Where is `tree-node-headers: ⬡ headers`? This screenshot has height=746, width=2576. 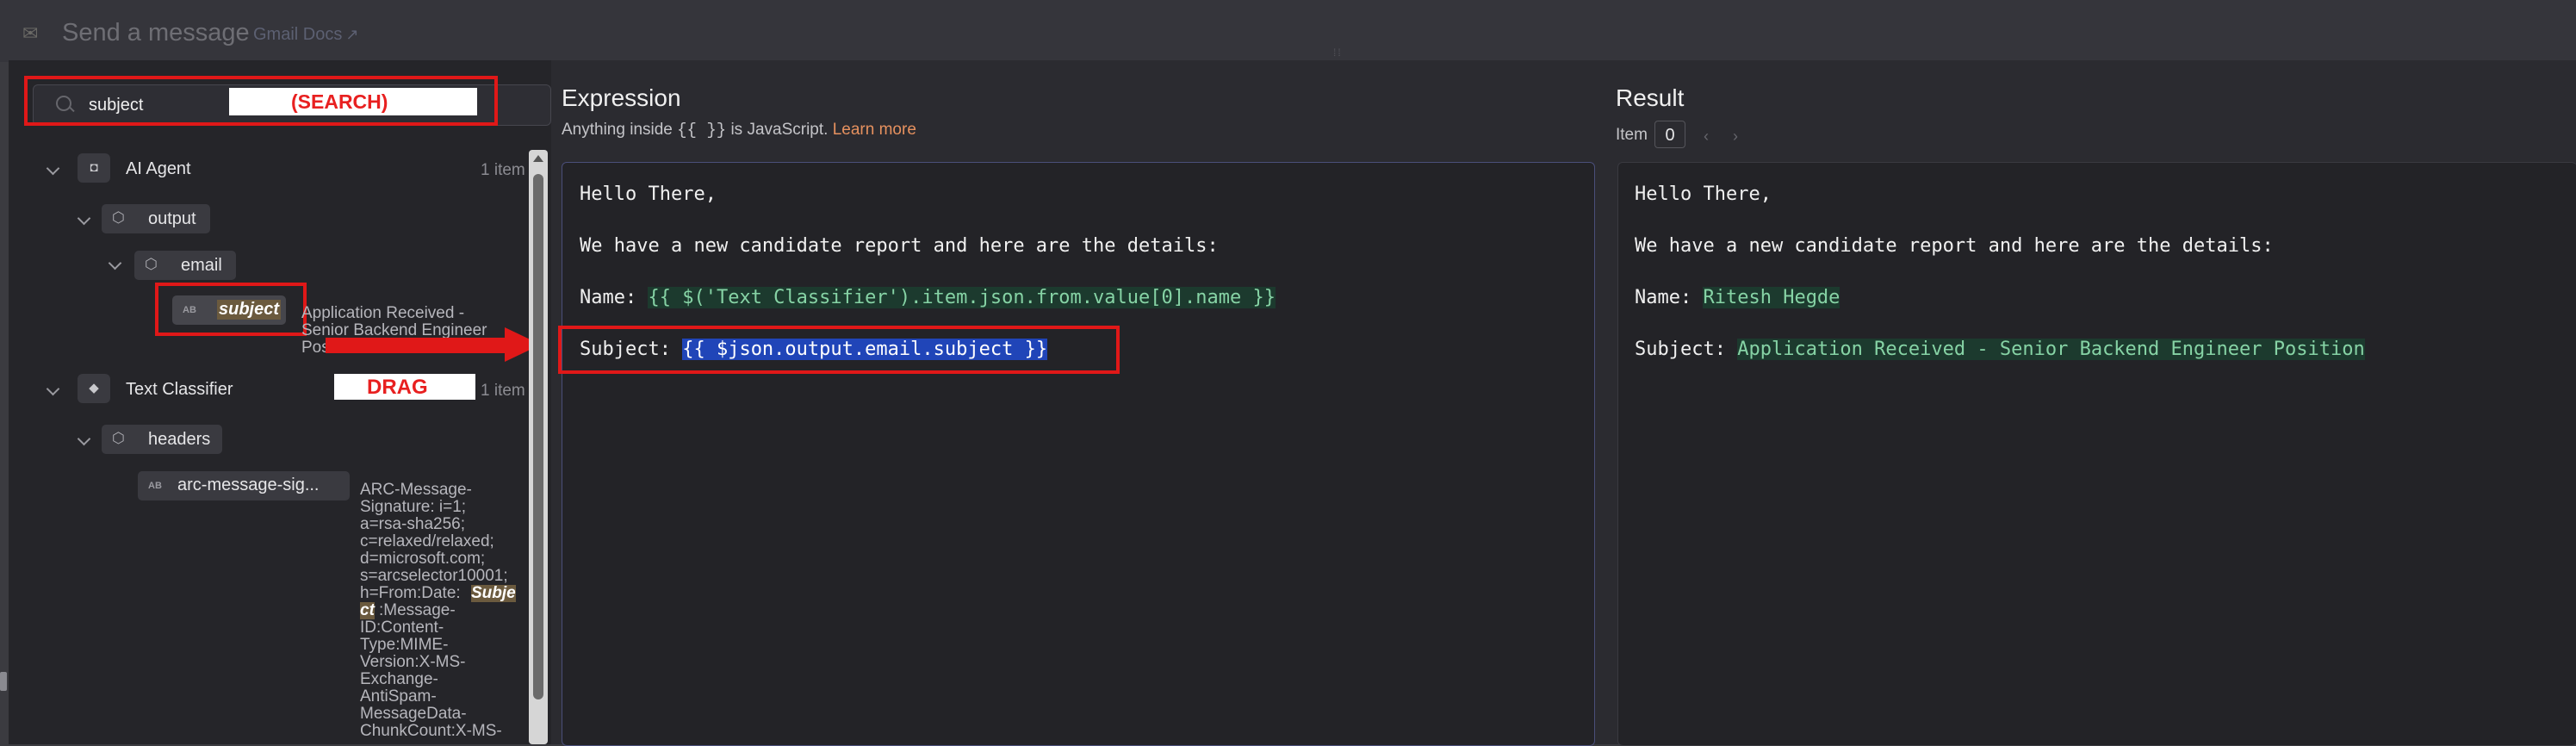 tree-node-headers: ⬡ headers is located at coordinates (162, 439).